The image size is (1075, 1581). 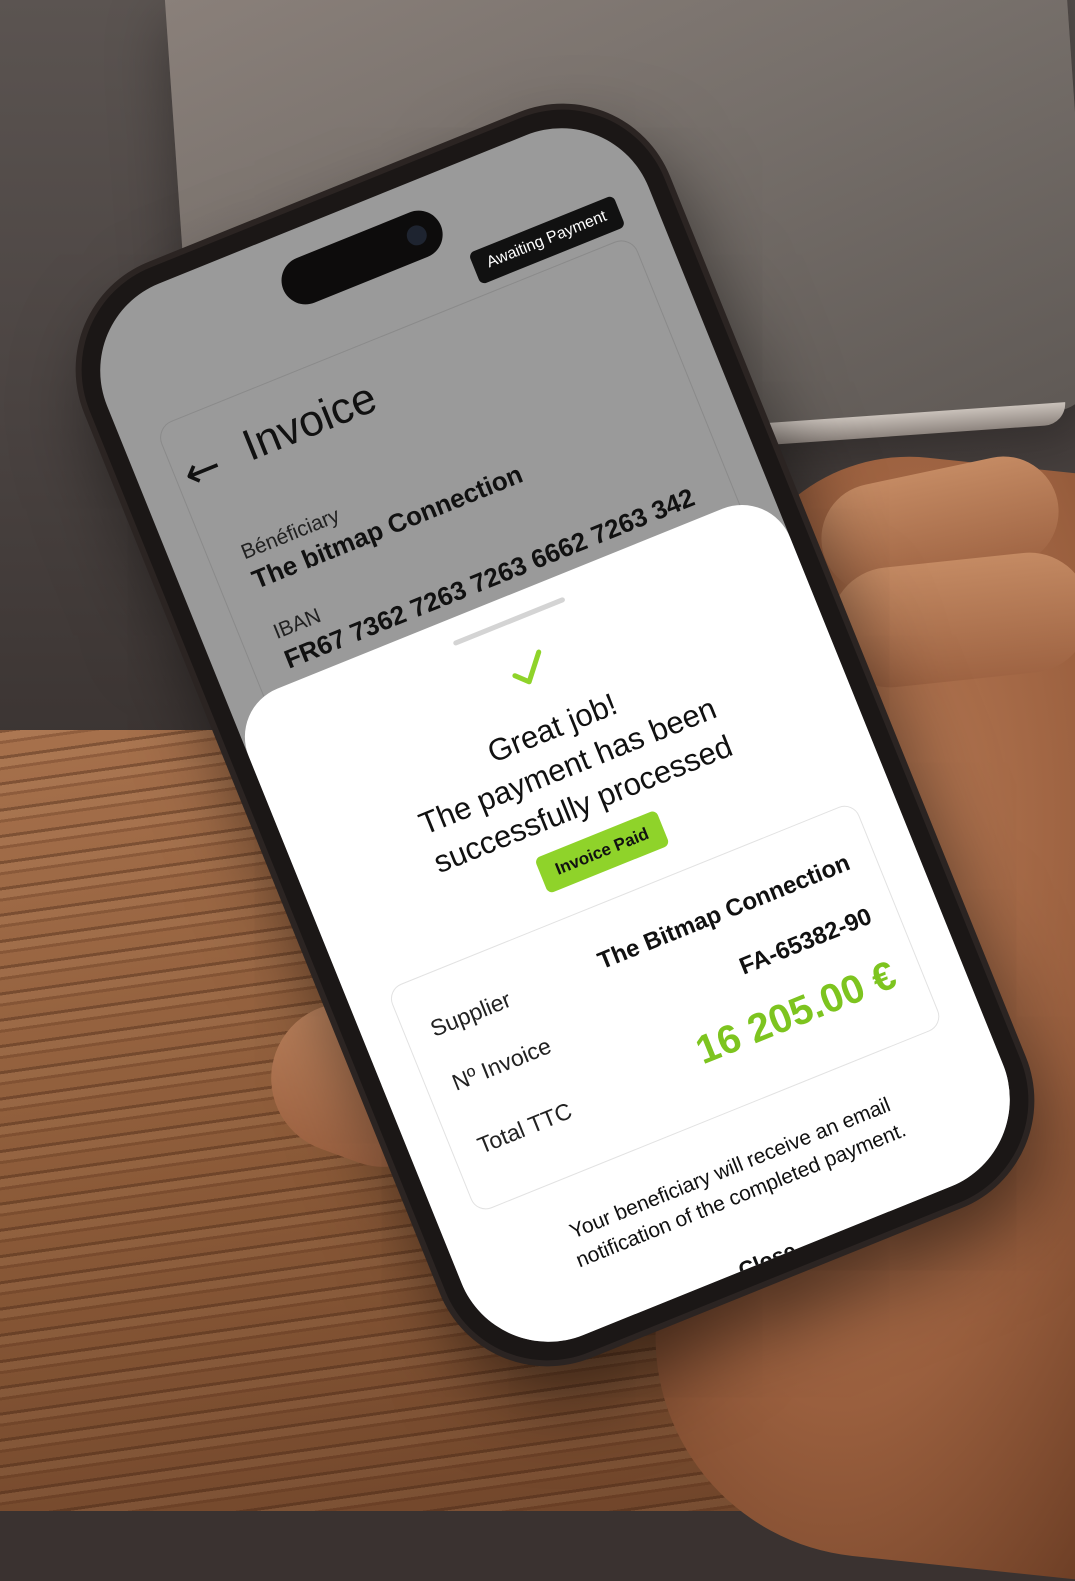 What do you see at coordinates (501, 1064) in the screenshot?
I see `invoice-number-label: Nº Invoice` at bounding box center [501, 1064].